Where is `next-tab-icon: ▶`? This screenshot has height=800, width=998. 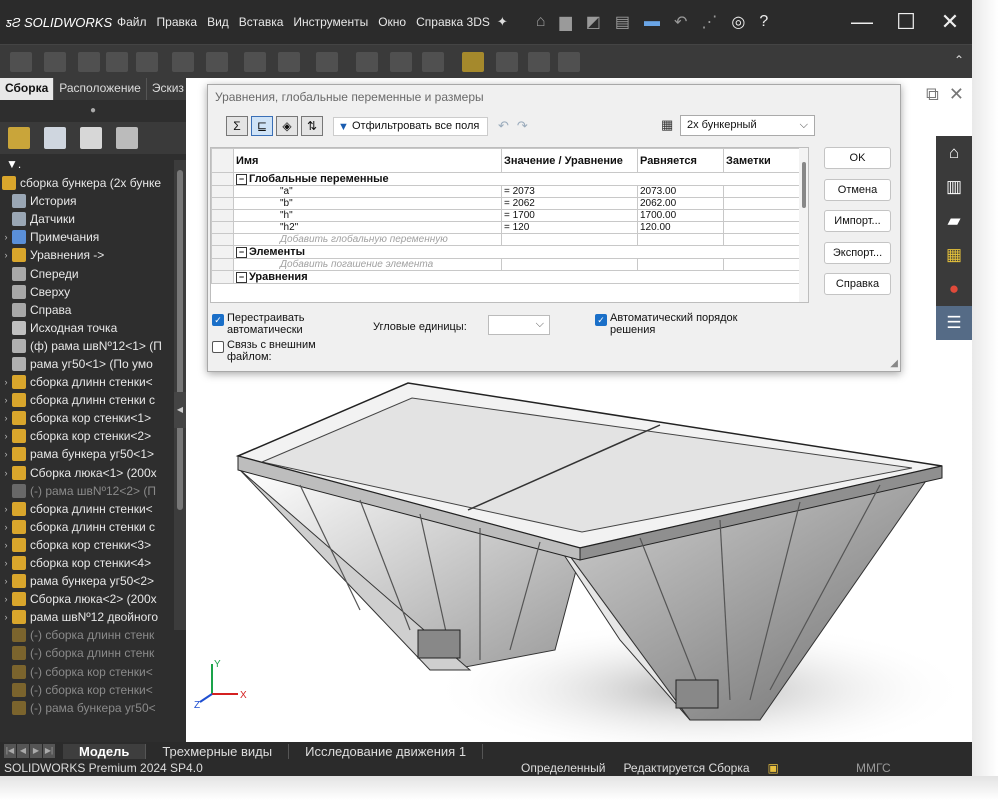
next-tab-icon: ▶ is located at coordinates (36, 751).